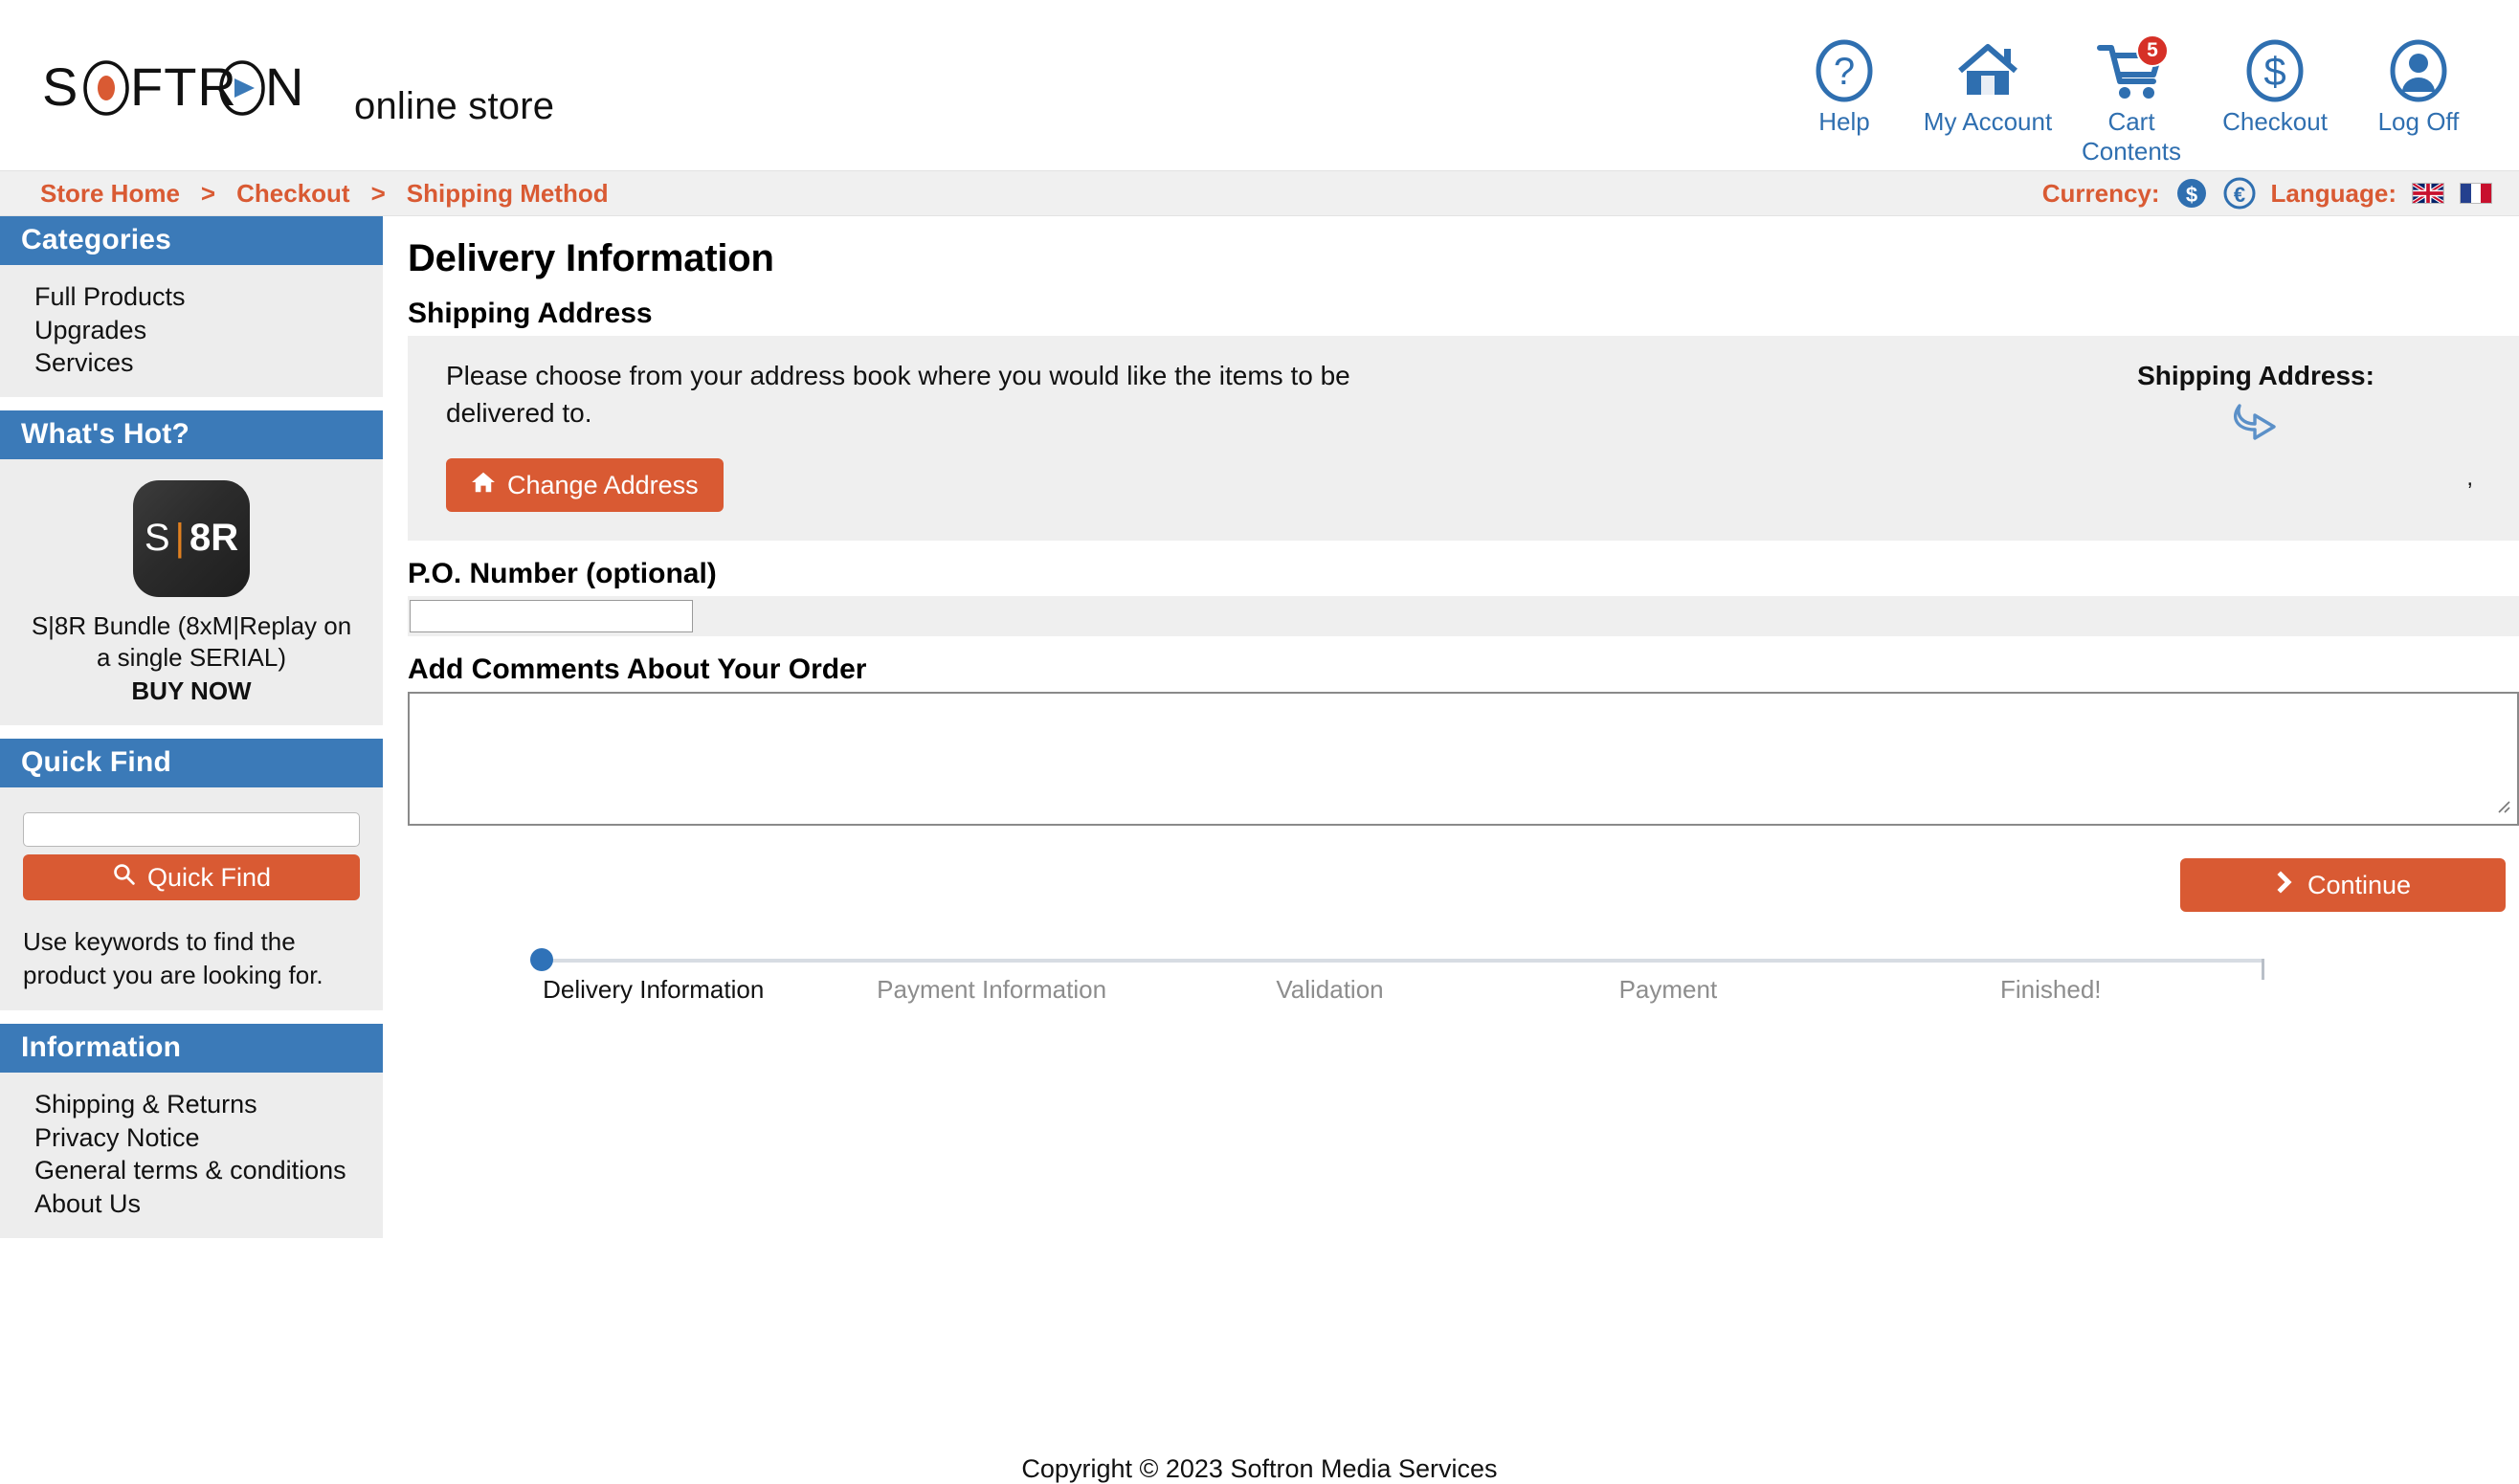 The width and height of the screenshot is (2519, 1484). I want to click on stepper-step-delivery-information: Delivery Information, so click(654, 990).